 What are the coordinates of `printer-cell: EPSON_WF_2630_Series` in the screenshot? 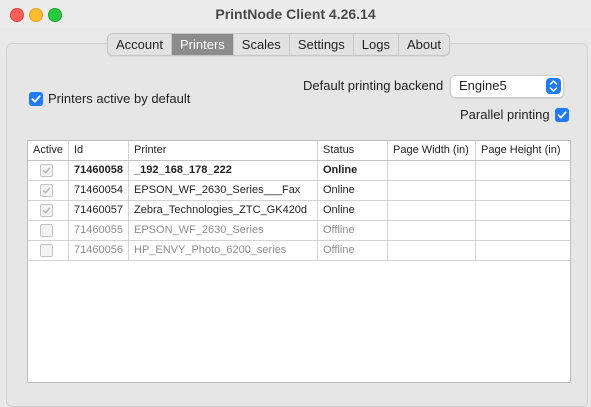 It's located at (223, 230).